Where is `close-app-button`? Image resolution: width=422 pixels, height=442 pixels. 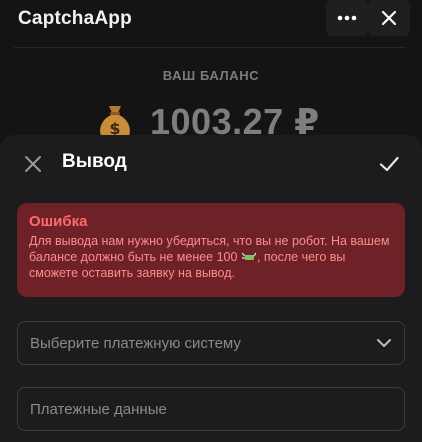
close-app-button is located at coordinates (389, 18).